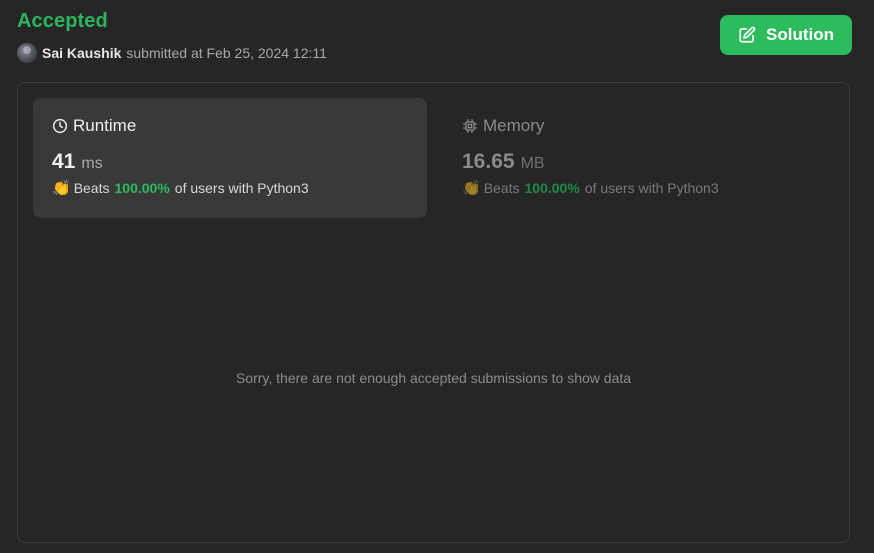  I want to click on runtime-beats-prefix: Beats, so click(91, 188).